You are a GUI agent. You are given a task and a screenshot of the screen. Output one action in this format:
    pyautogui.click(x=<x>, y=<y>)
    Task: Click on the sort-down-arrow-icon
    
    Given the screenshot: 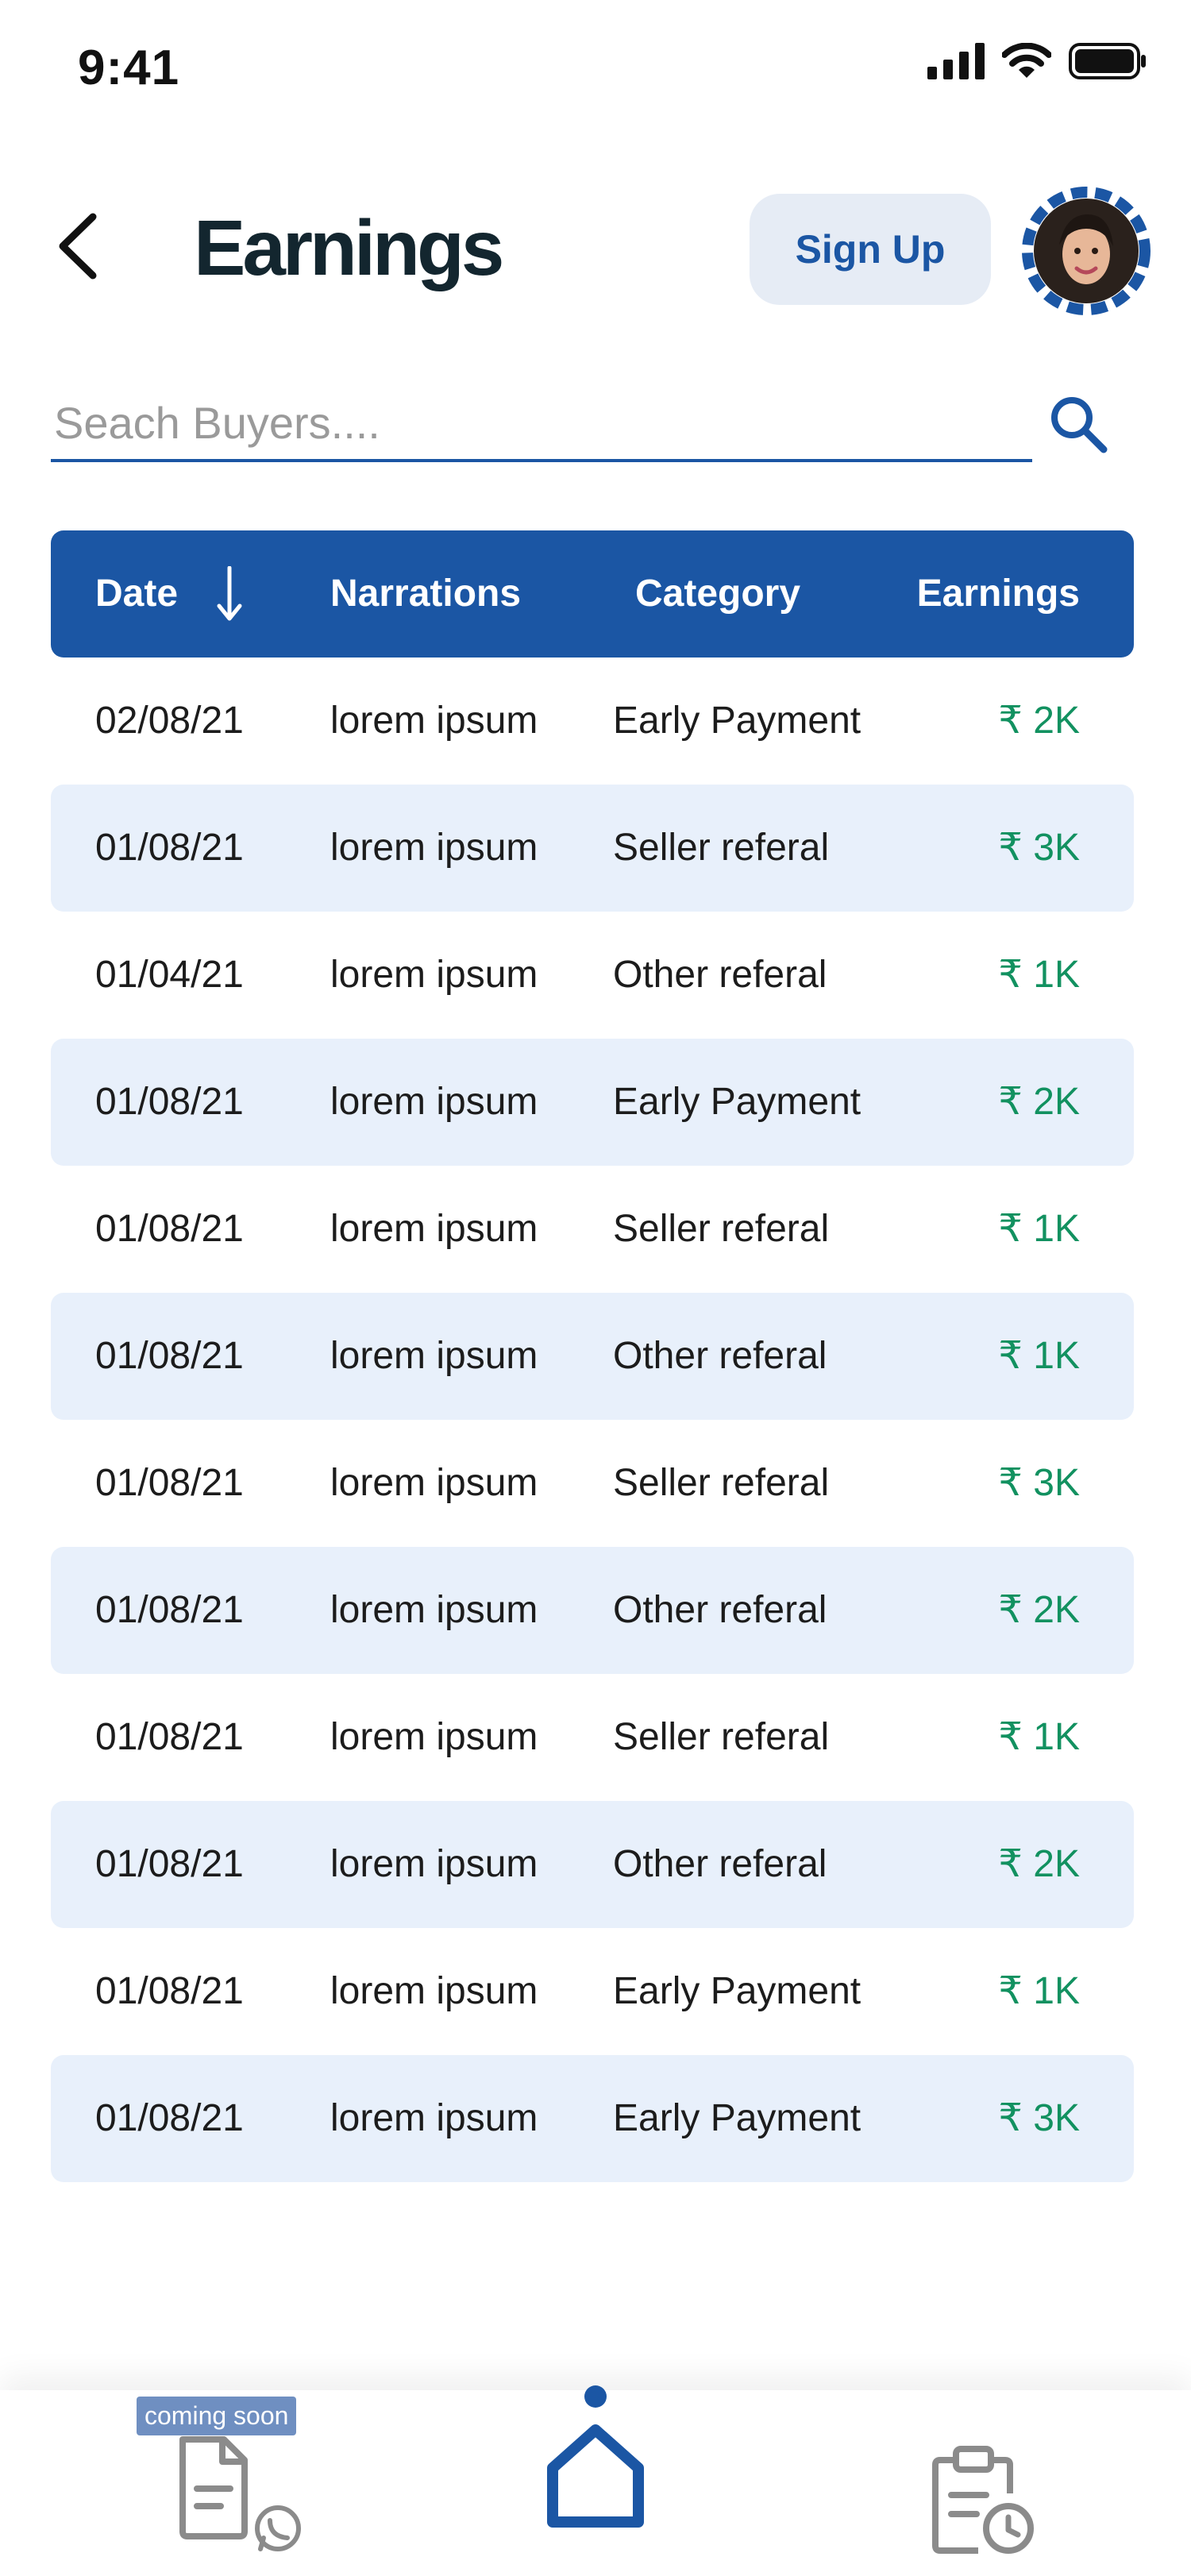 What is the action you would take?
    pyautogui.click(x=229, y=593)
    